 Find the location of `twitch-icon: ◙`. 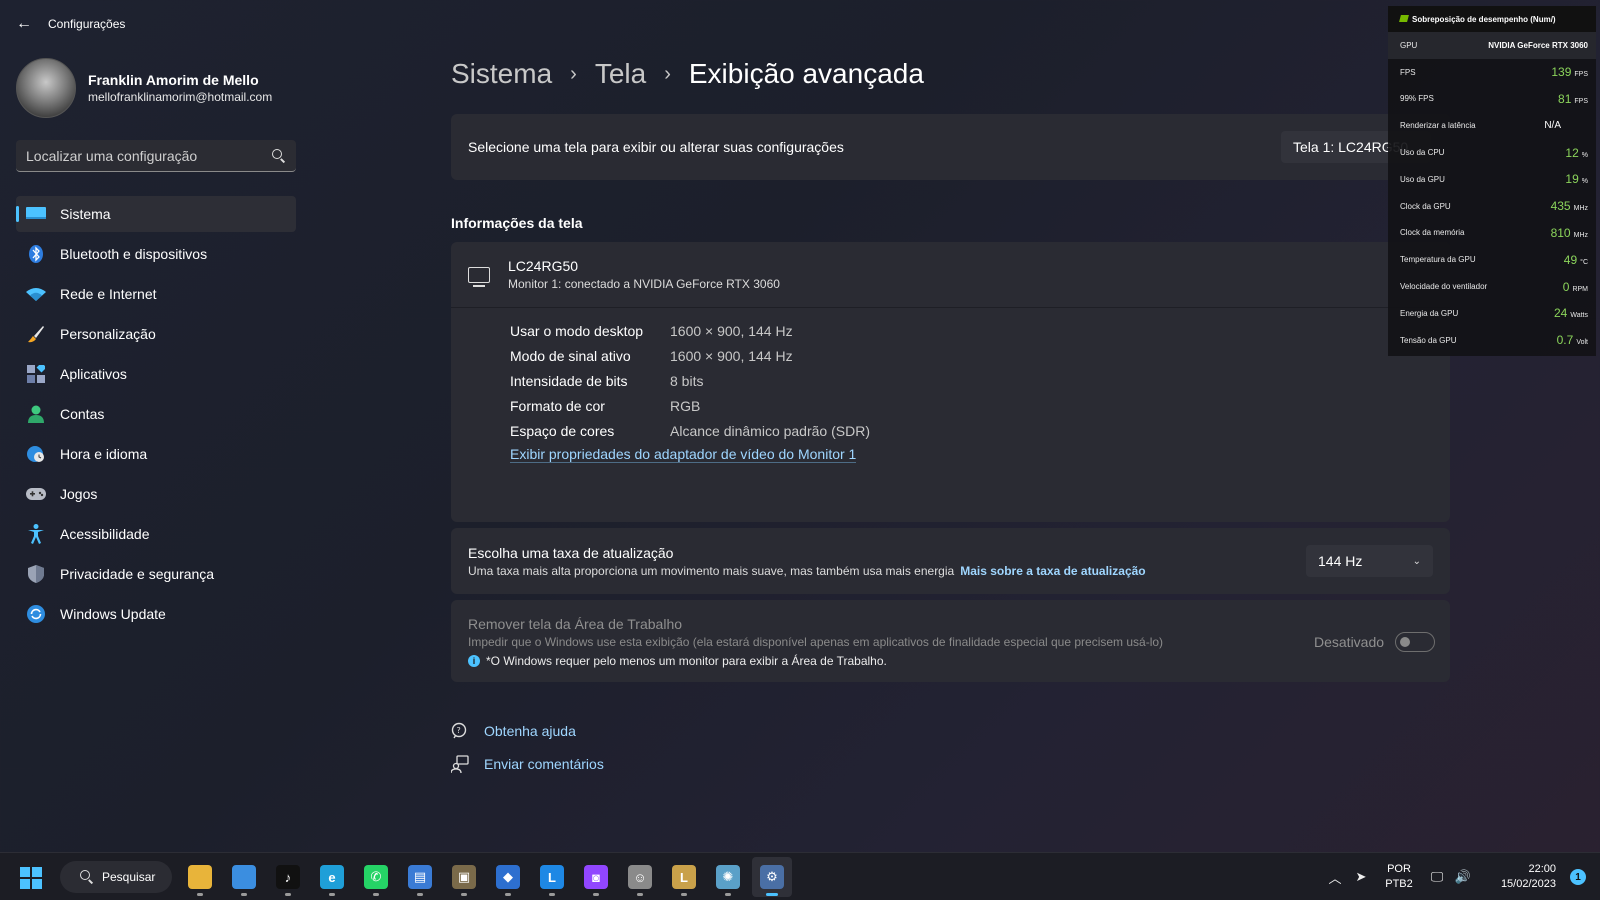

twitch-icon: ◙ is located at coordinates (596, 877).